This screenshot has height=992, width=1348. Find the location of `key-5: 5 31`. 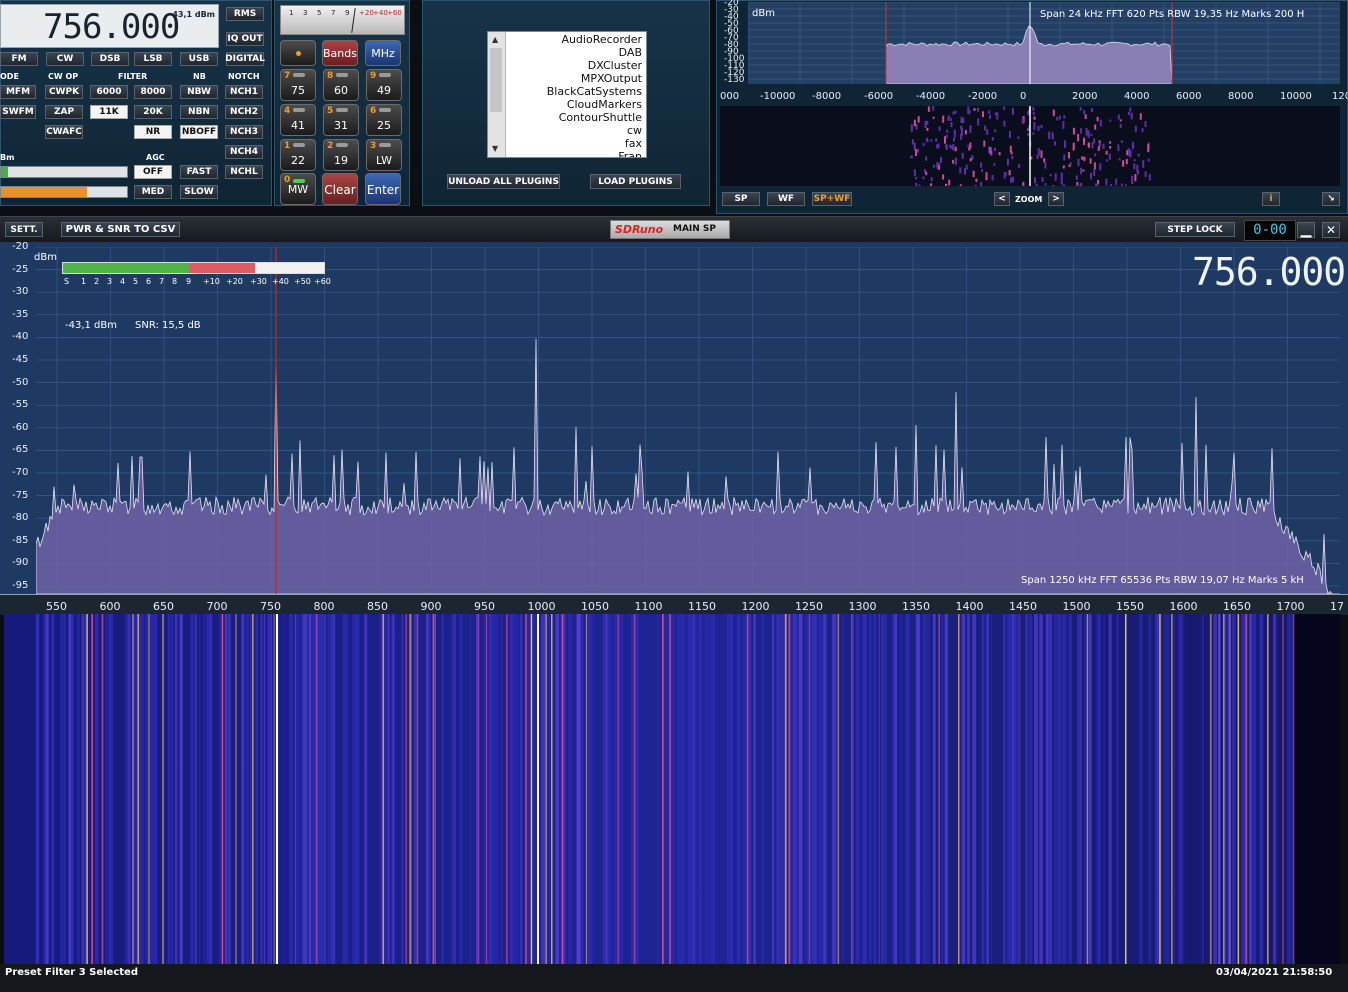

key-5: 5 31 is located at coordinates (341, 120).